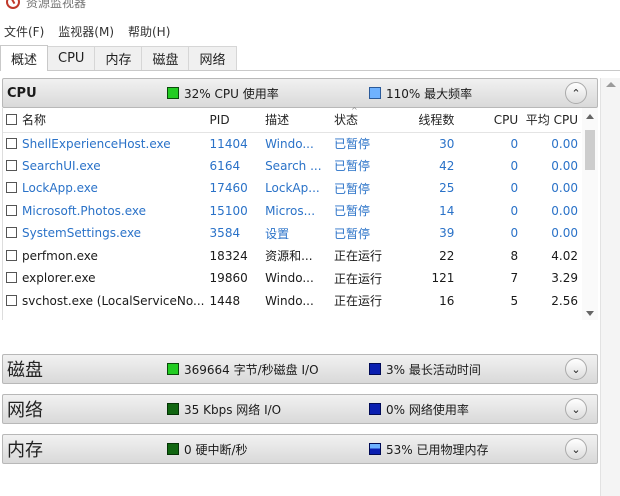 This screenshot has height=496, width=620. What do you see at coordinates (173, 449) in the screenshot?
I see `memory-hard-faults-swatch` at bounding box center [173, 449].